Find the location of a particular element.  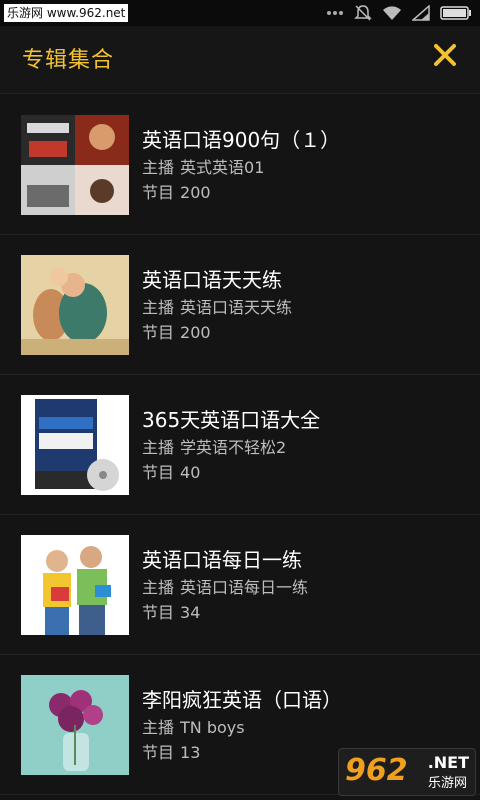

album-title: 英语口语天天练 is located at coordinates (212, 280).